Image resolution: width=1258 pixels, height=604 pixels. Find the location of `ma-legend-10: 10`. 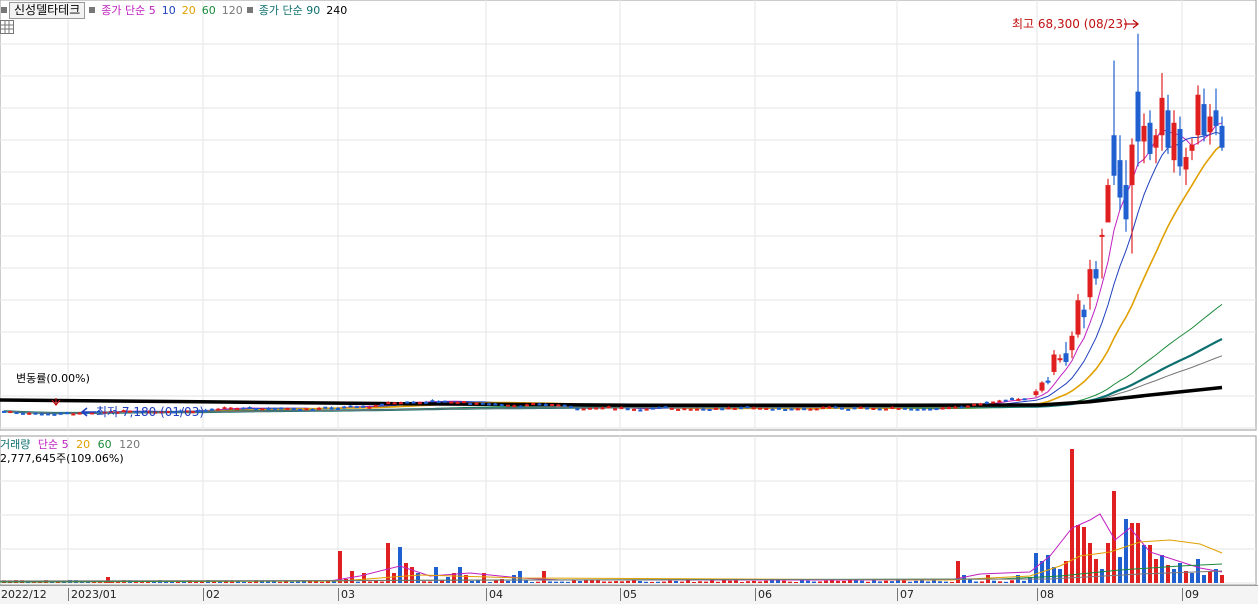

ma-legend-10: 10 is located at coordinates (168, 10).